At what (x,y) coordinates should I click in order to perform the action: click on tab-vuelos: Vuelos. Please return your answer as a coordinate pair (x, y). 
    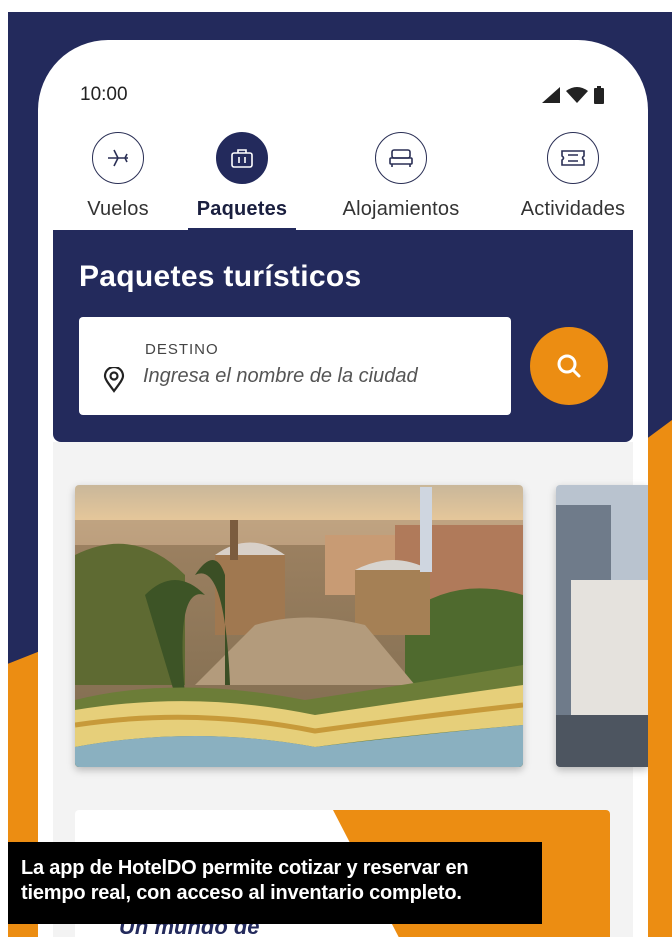
    Looking at the image, I should click on (118, 176).